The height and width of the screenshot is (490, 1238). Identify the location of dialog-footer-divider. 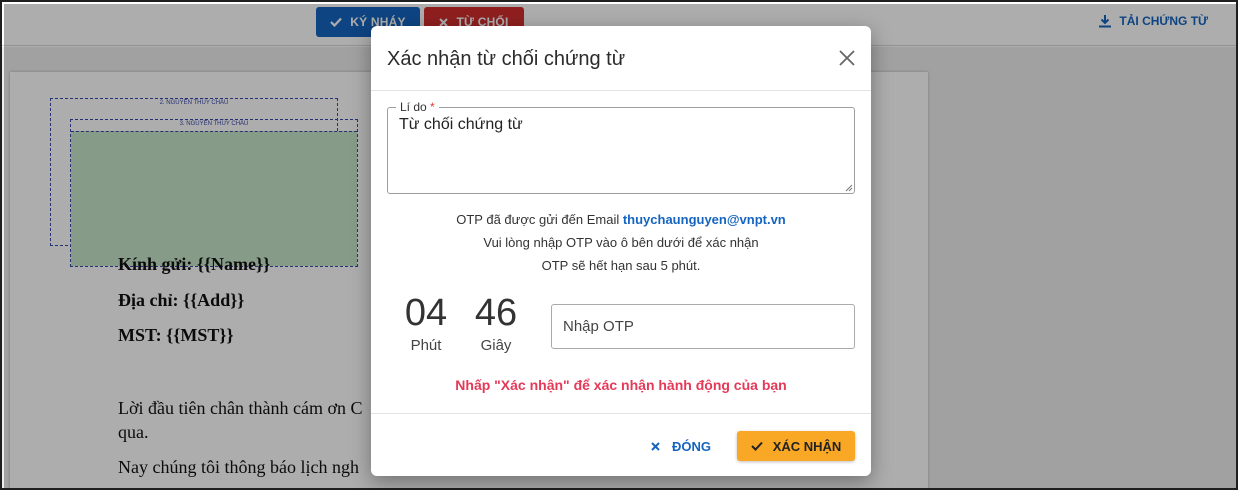
(621, 413).